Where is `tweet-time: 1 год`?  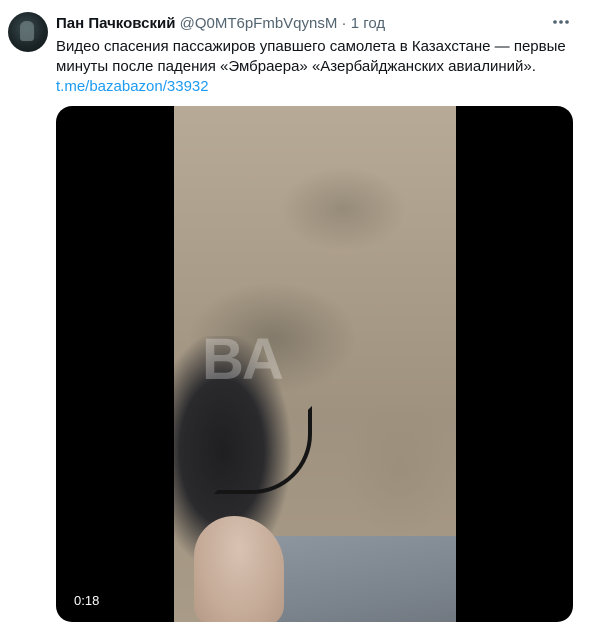 tweet-time: 1 год is located at coordinates (368, 23).